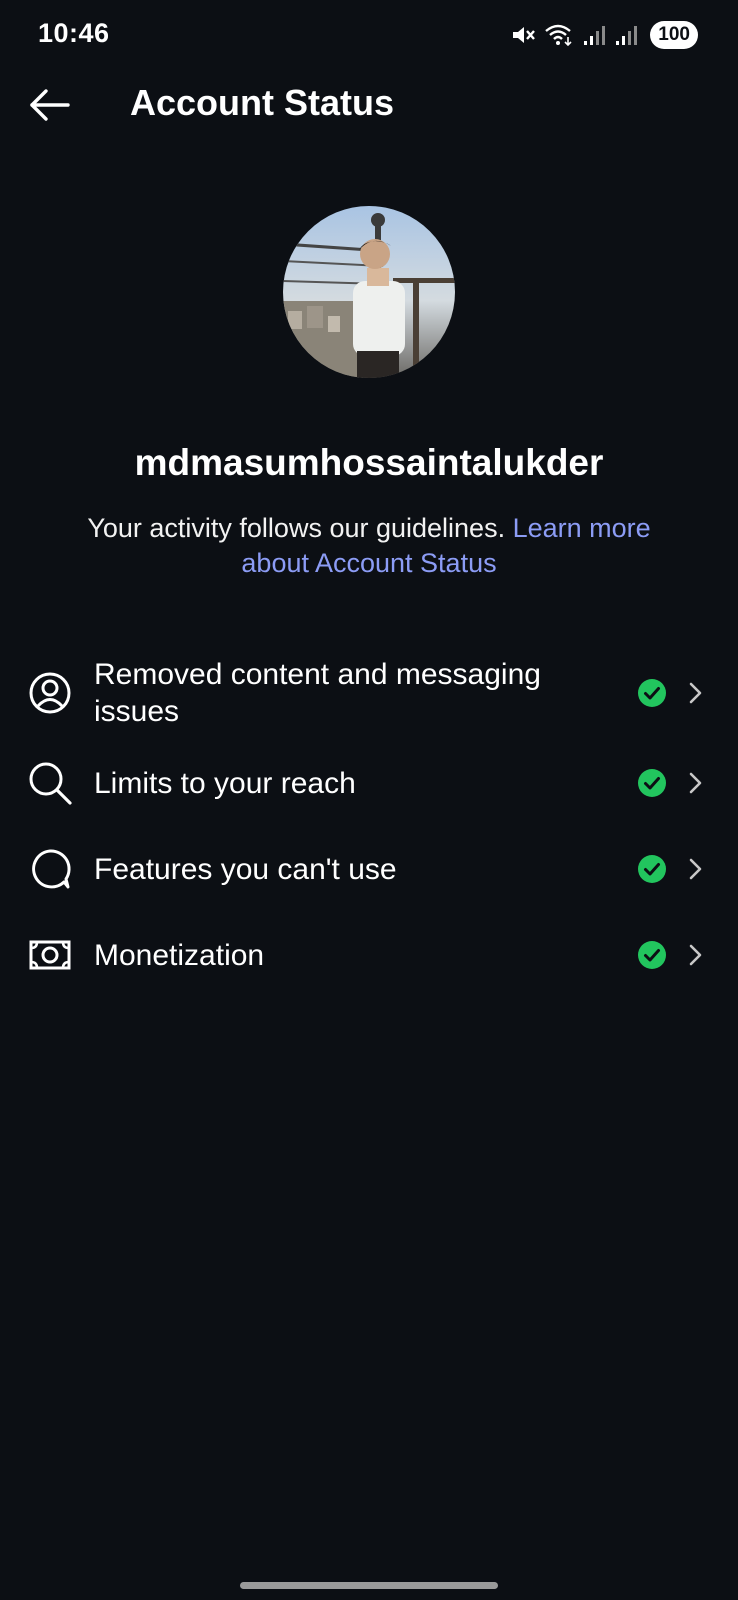  What do you see at coordinates (50, 693) in the screenshot?
I see `user-circle-icon` at bounding box center [50, 693].